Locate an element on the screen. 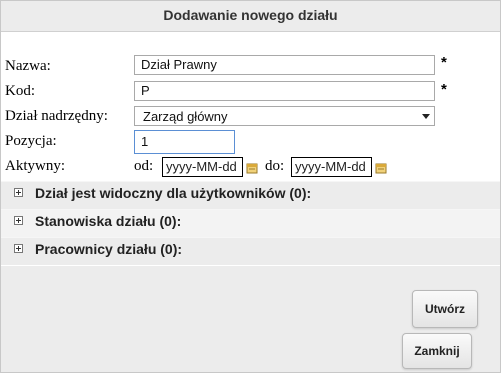 Image resolution: width=501 pixels, height=373 pixels. dropdown-arrow-icon is located at coordinates (426, 116).